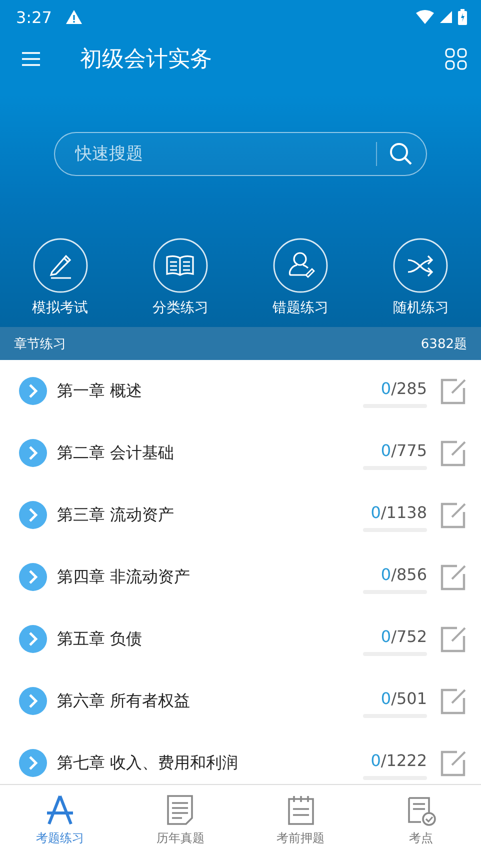  Describe the element at coordinates (210, 515) in the screenshot. I see `chapter-title: 第三章 流动资产` at that location.